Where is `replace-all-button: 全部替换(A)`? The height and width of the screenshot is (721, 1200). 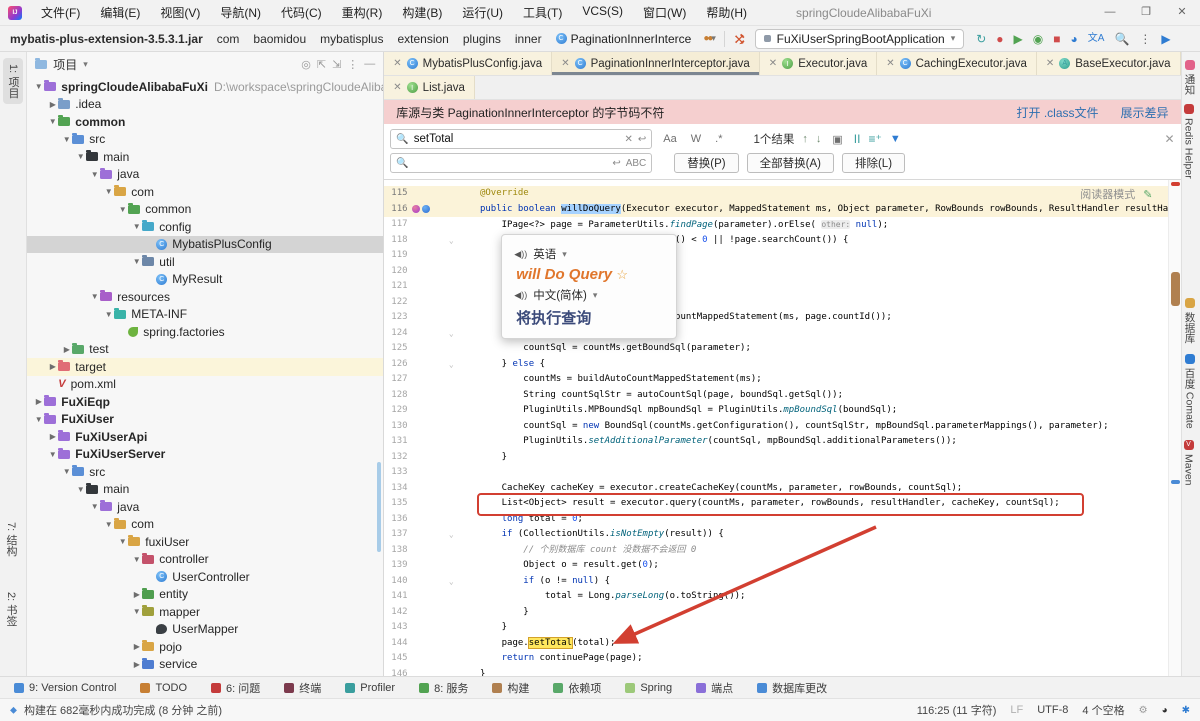 replace-all-button: 全部替换(A) is located at coordinates (790, 163).